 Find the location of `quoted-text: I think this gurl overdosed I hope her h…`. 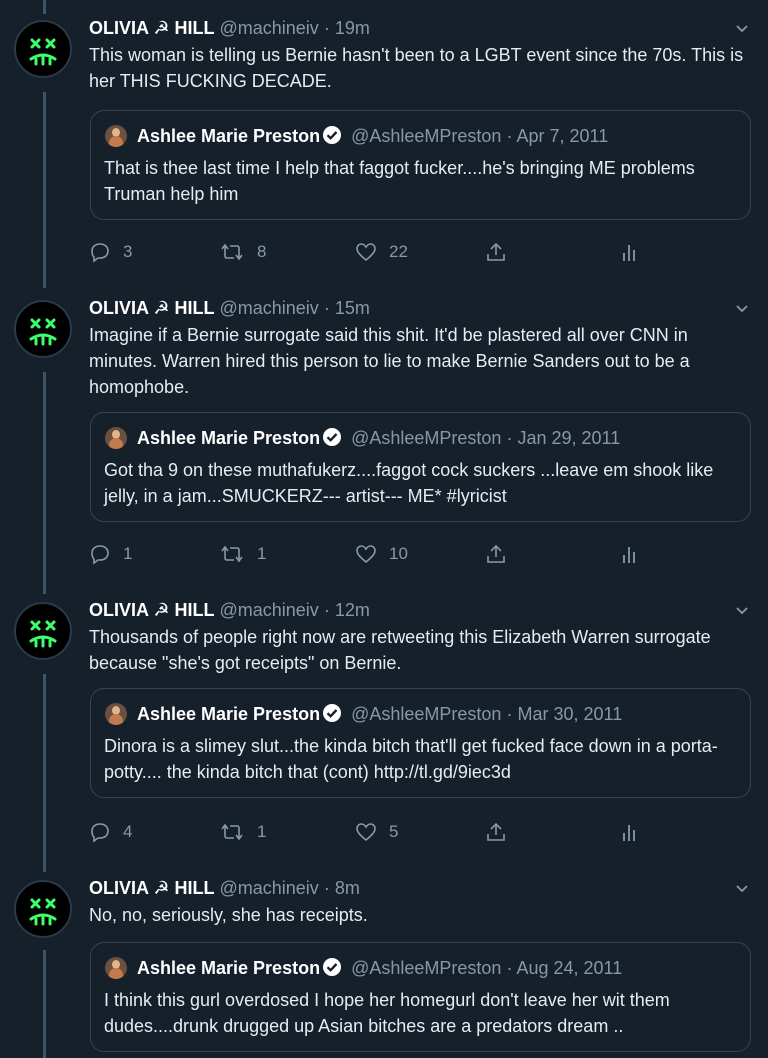

quoted-text: I think this gurl overdosed I hope her h… is located at coordinates (387, 1013).